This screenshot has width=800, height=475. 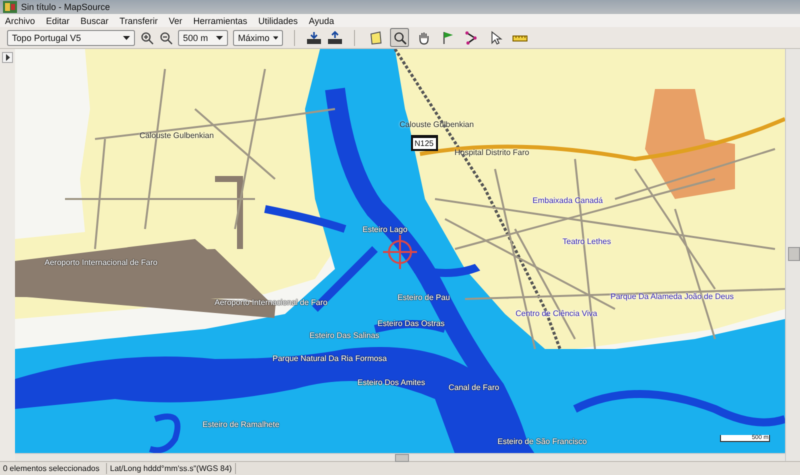 I want to click on tool-button, so click(x=399, y=37).